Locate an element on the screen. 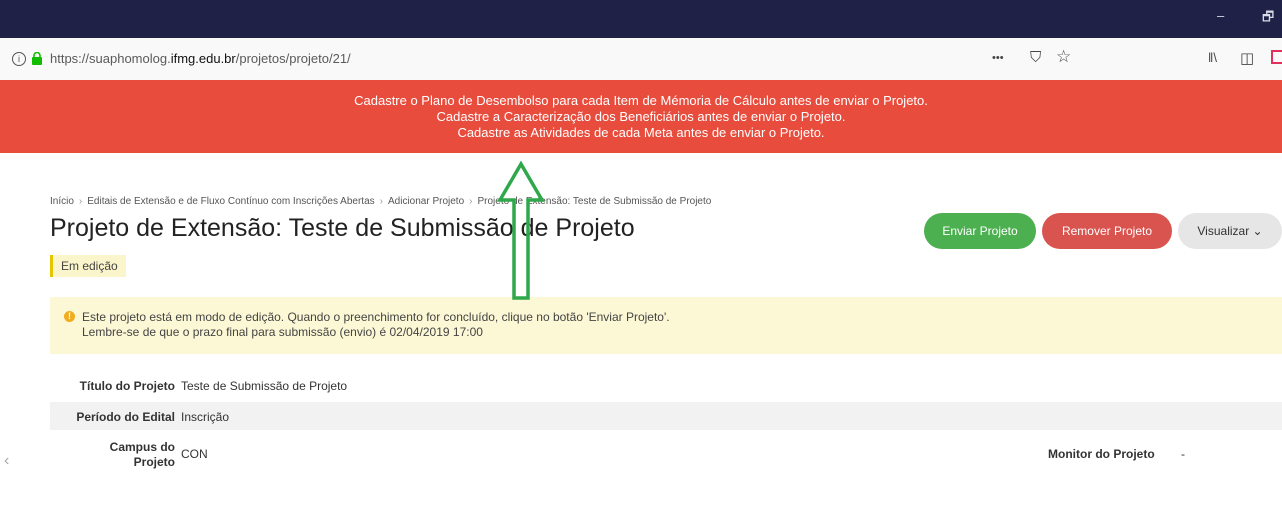  send-project-button: Enviar Projeto is located at coordinates (980, 231).